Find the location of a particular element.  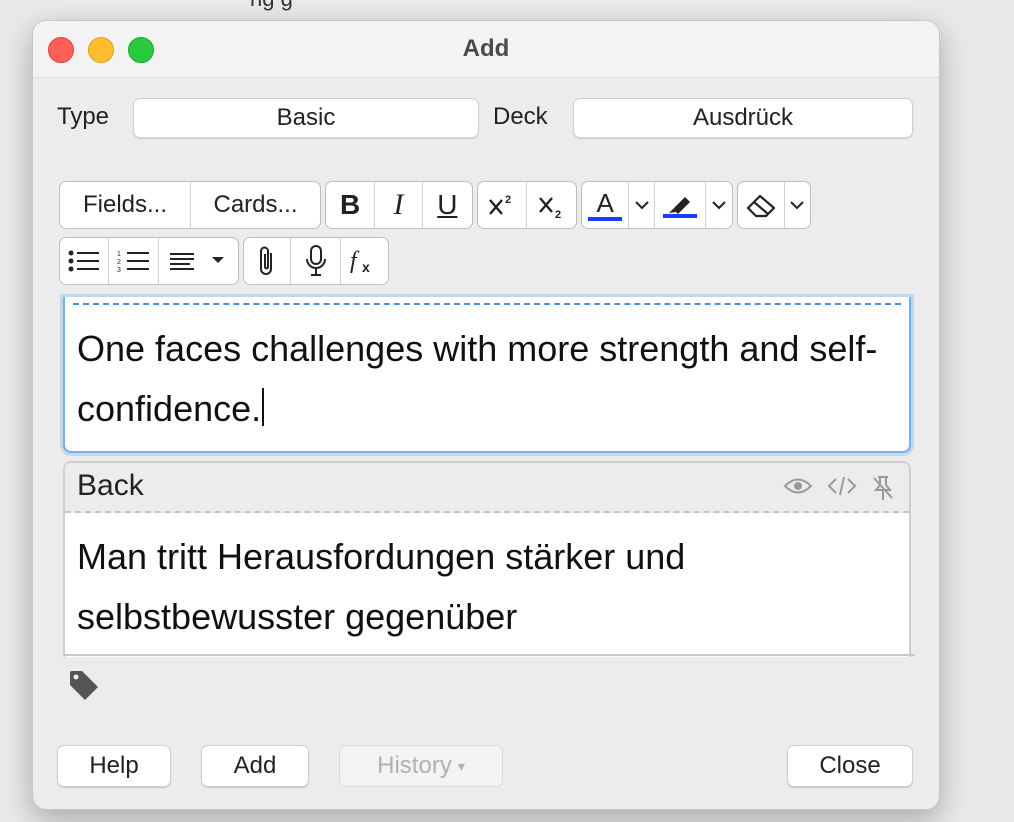

underline-button: U is located at coordinates (447, 205).